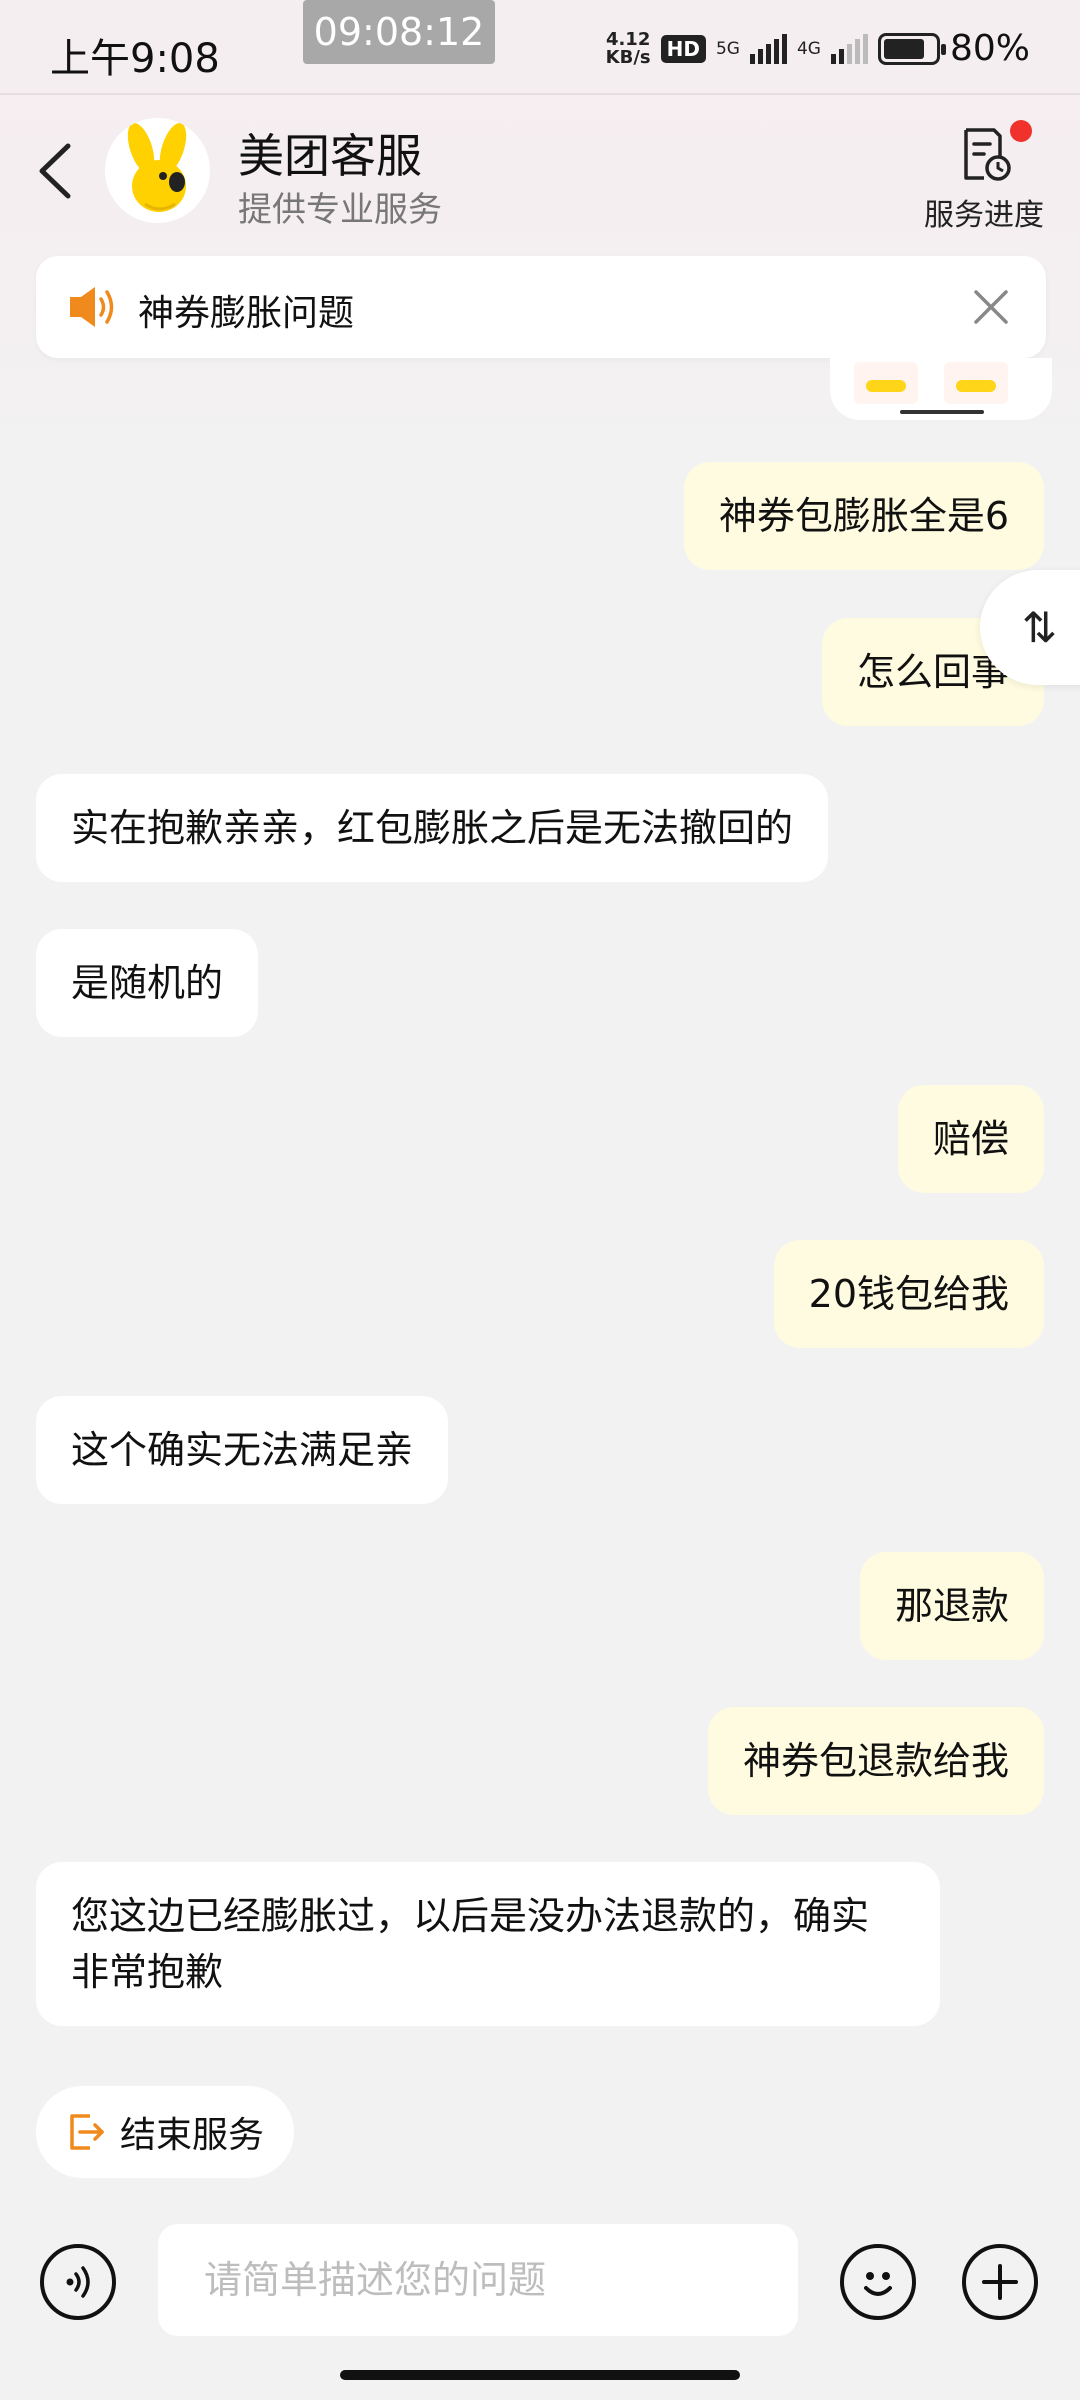  What do you see at coordinates (147, 983) in the screenshot?
I see `message-bubble-incoming: 是随机的` at bounding box center [147, 983].